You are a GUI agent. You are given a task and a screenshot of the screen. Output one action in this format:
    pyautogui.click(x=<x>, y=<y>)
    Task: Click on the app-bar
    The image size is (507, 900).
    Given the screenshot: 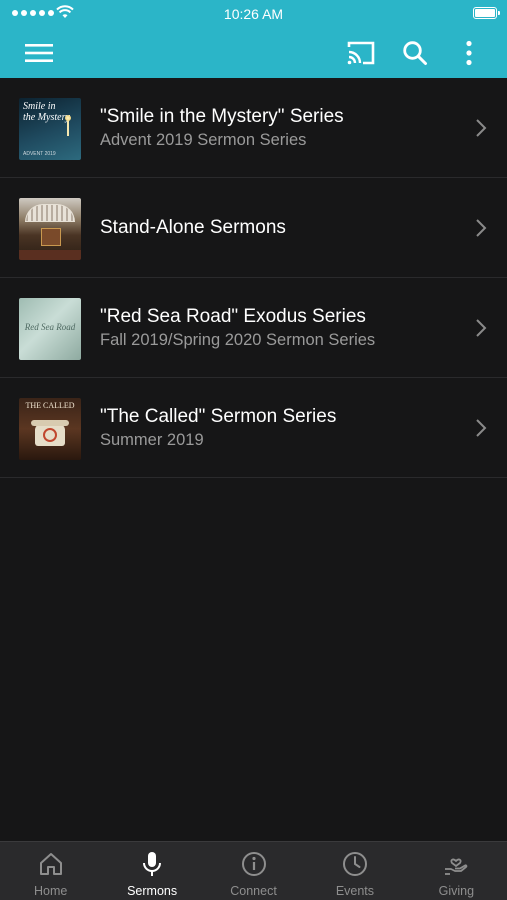 What is the action you would take?
    pyautogui.click(x=253, y=53)
    